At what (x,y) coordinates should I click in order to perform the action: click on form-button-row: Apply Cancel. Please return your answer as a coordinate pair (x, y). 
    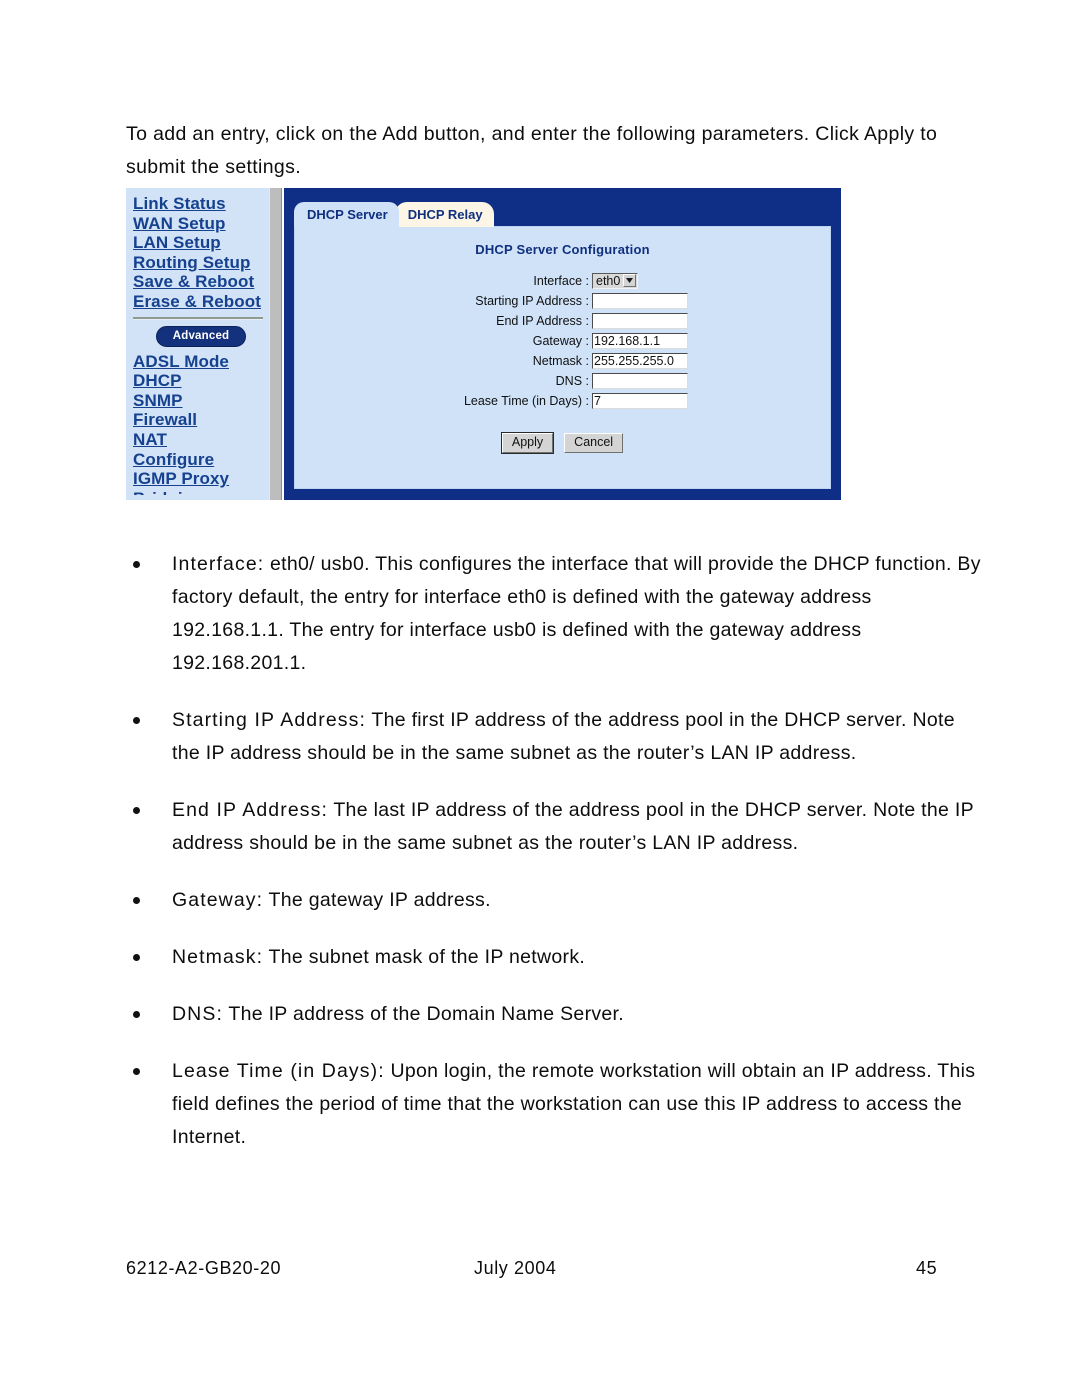
    Looking at the image, I should click on (562, 443).